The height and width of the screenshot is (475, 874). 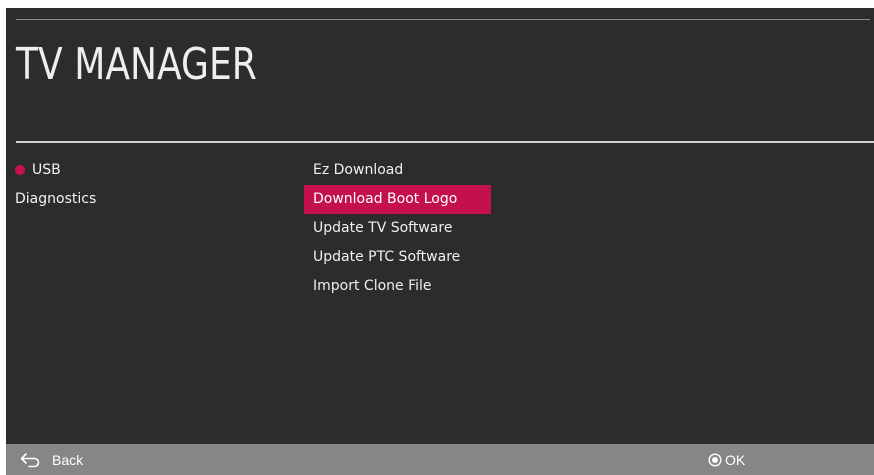 What do you see at coordinates (136, 64) in the screenshot?
I see `page-title: TV MANAGER` at bounding box center [136, 64].